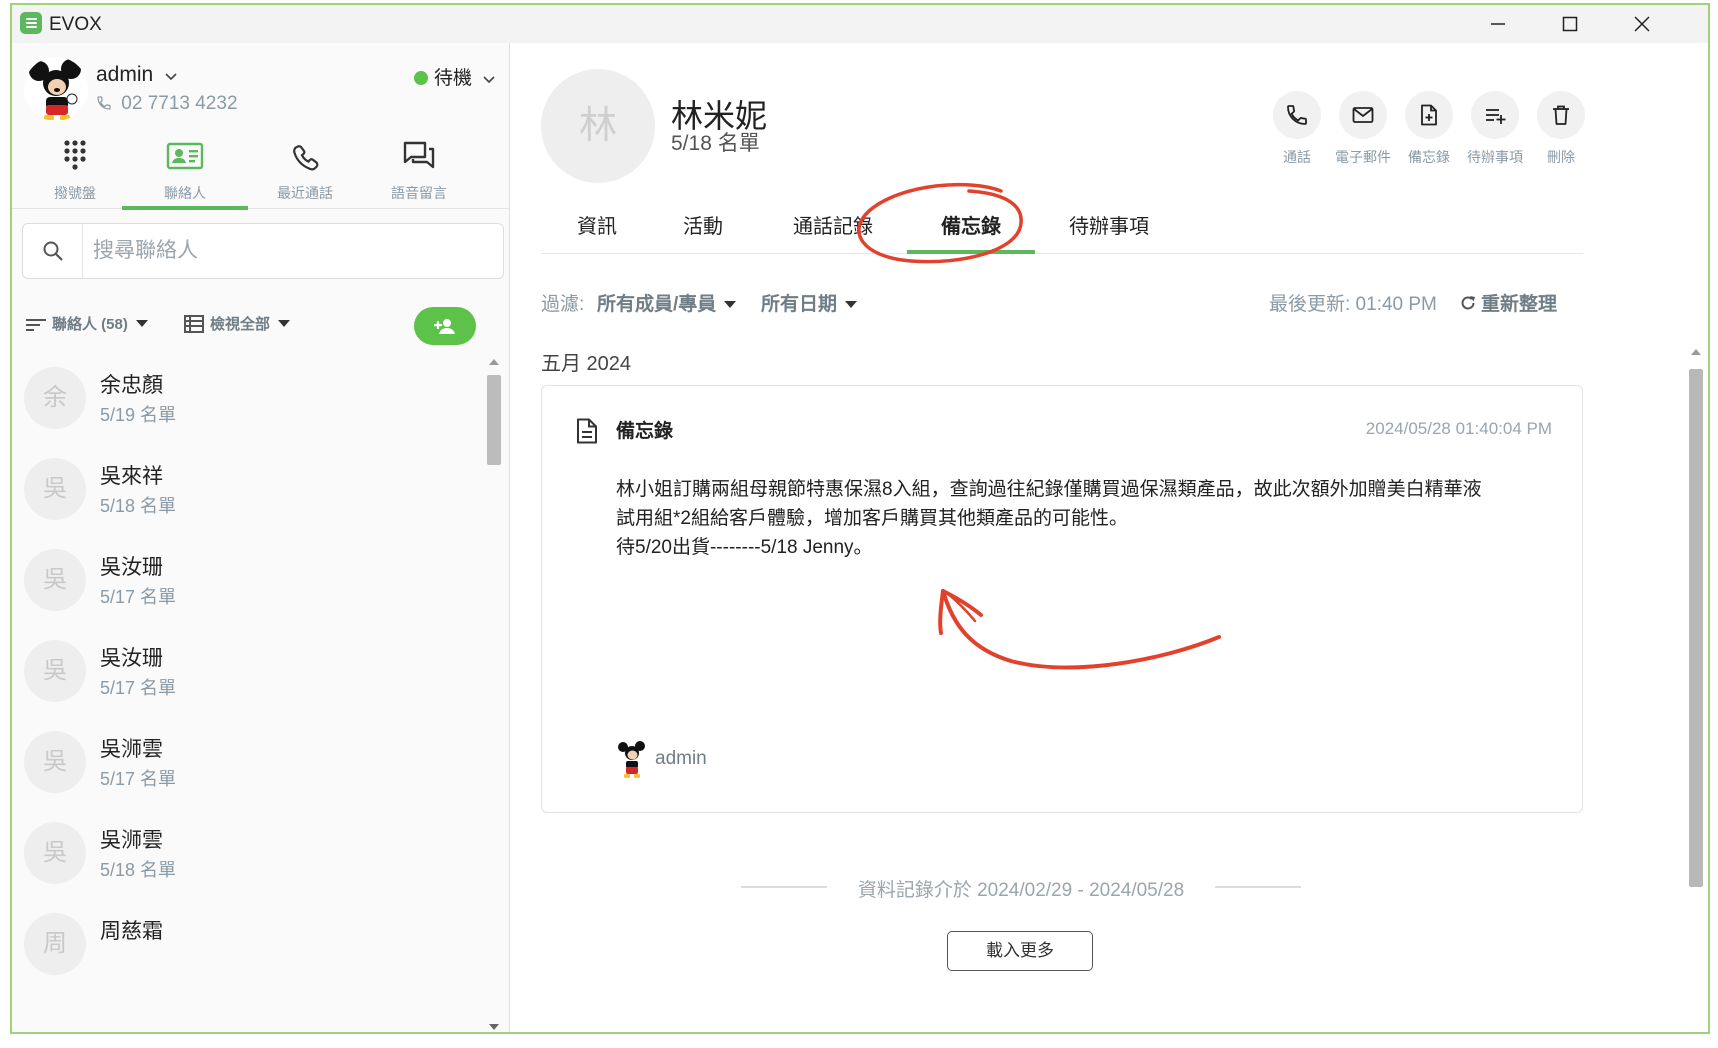  What do you see at coordinates (75, 24) in the screenshot?
I see `app-title: EVOX` at bounding box center [75, 24].